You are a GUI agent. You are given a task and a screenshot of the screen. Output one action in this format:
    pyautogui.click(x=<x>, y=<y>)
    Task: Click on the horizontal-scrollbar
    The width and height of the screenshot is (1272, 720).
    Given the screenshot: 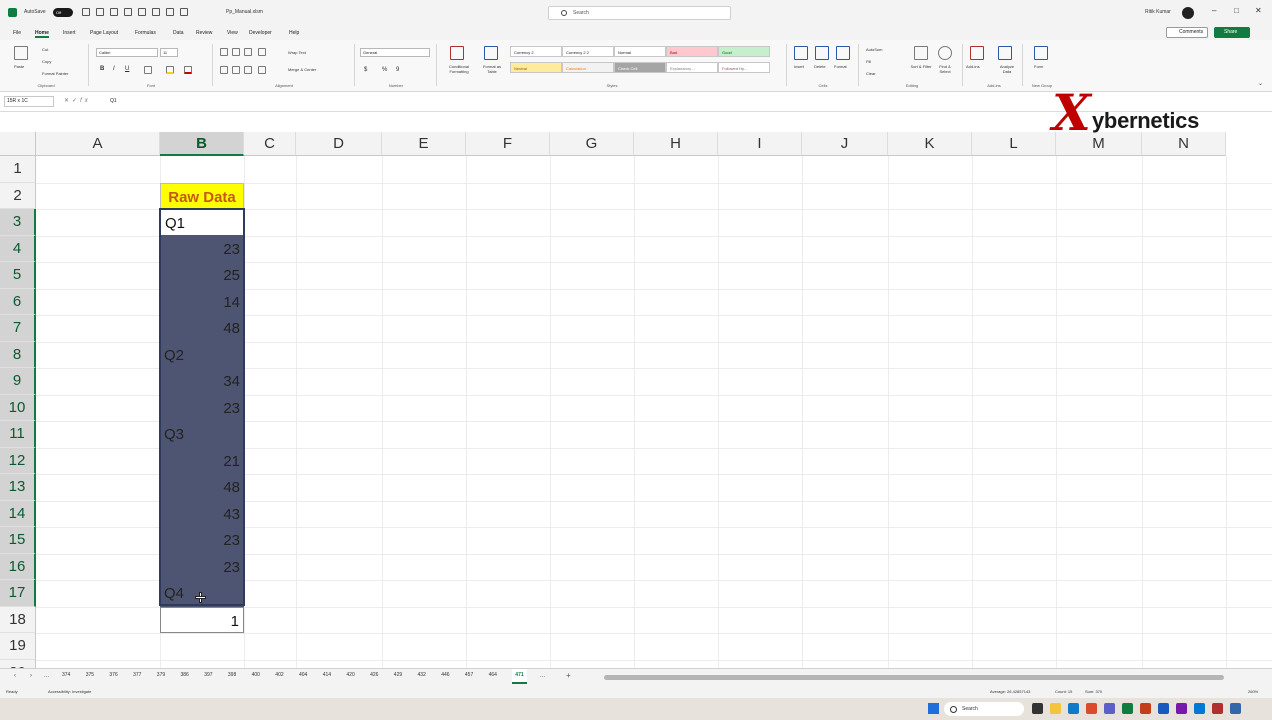 What is the action you would take?
    pyautogui.click(x=928, y=677)
    